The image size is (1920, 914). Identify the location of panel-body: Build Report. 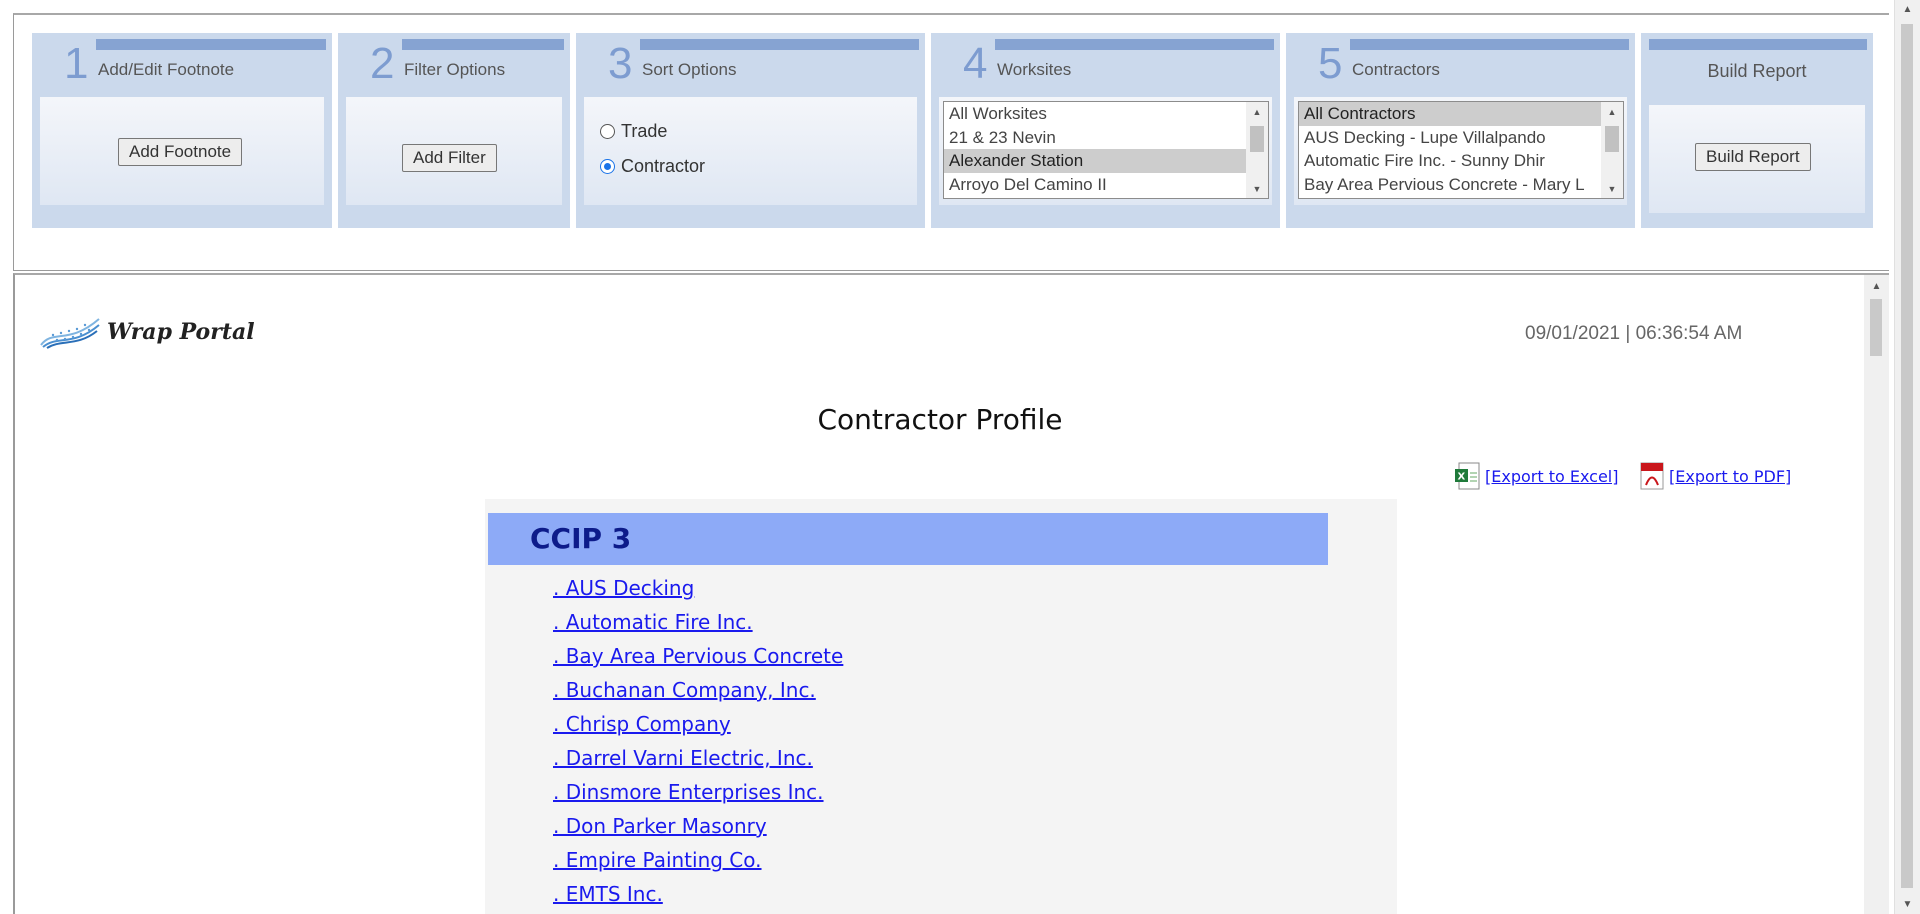
(1757, 159).